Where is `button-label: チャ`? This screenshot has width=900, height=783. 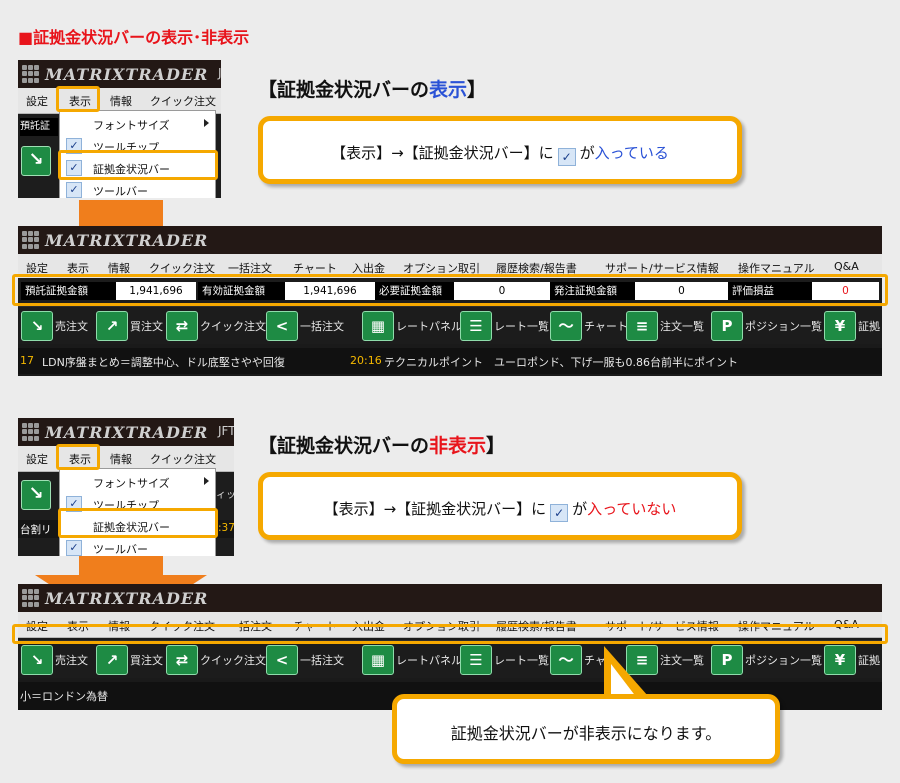 button-label: チャ is located at coordinates (595, 660).